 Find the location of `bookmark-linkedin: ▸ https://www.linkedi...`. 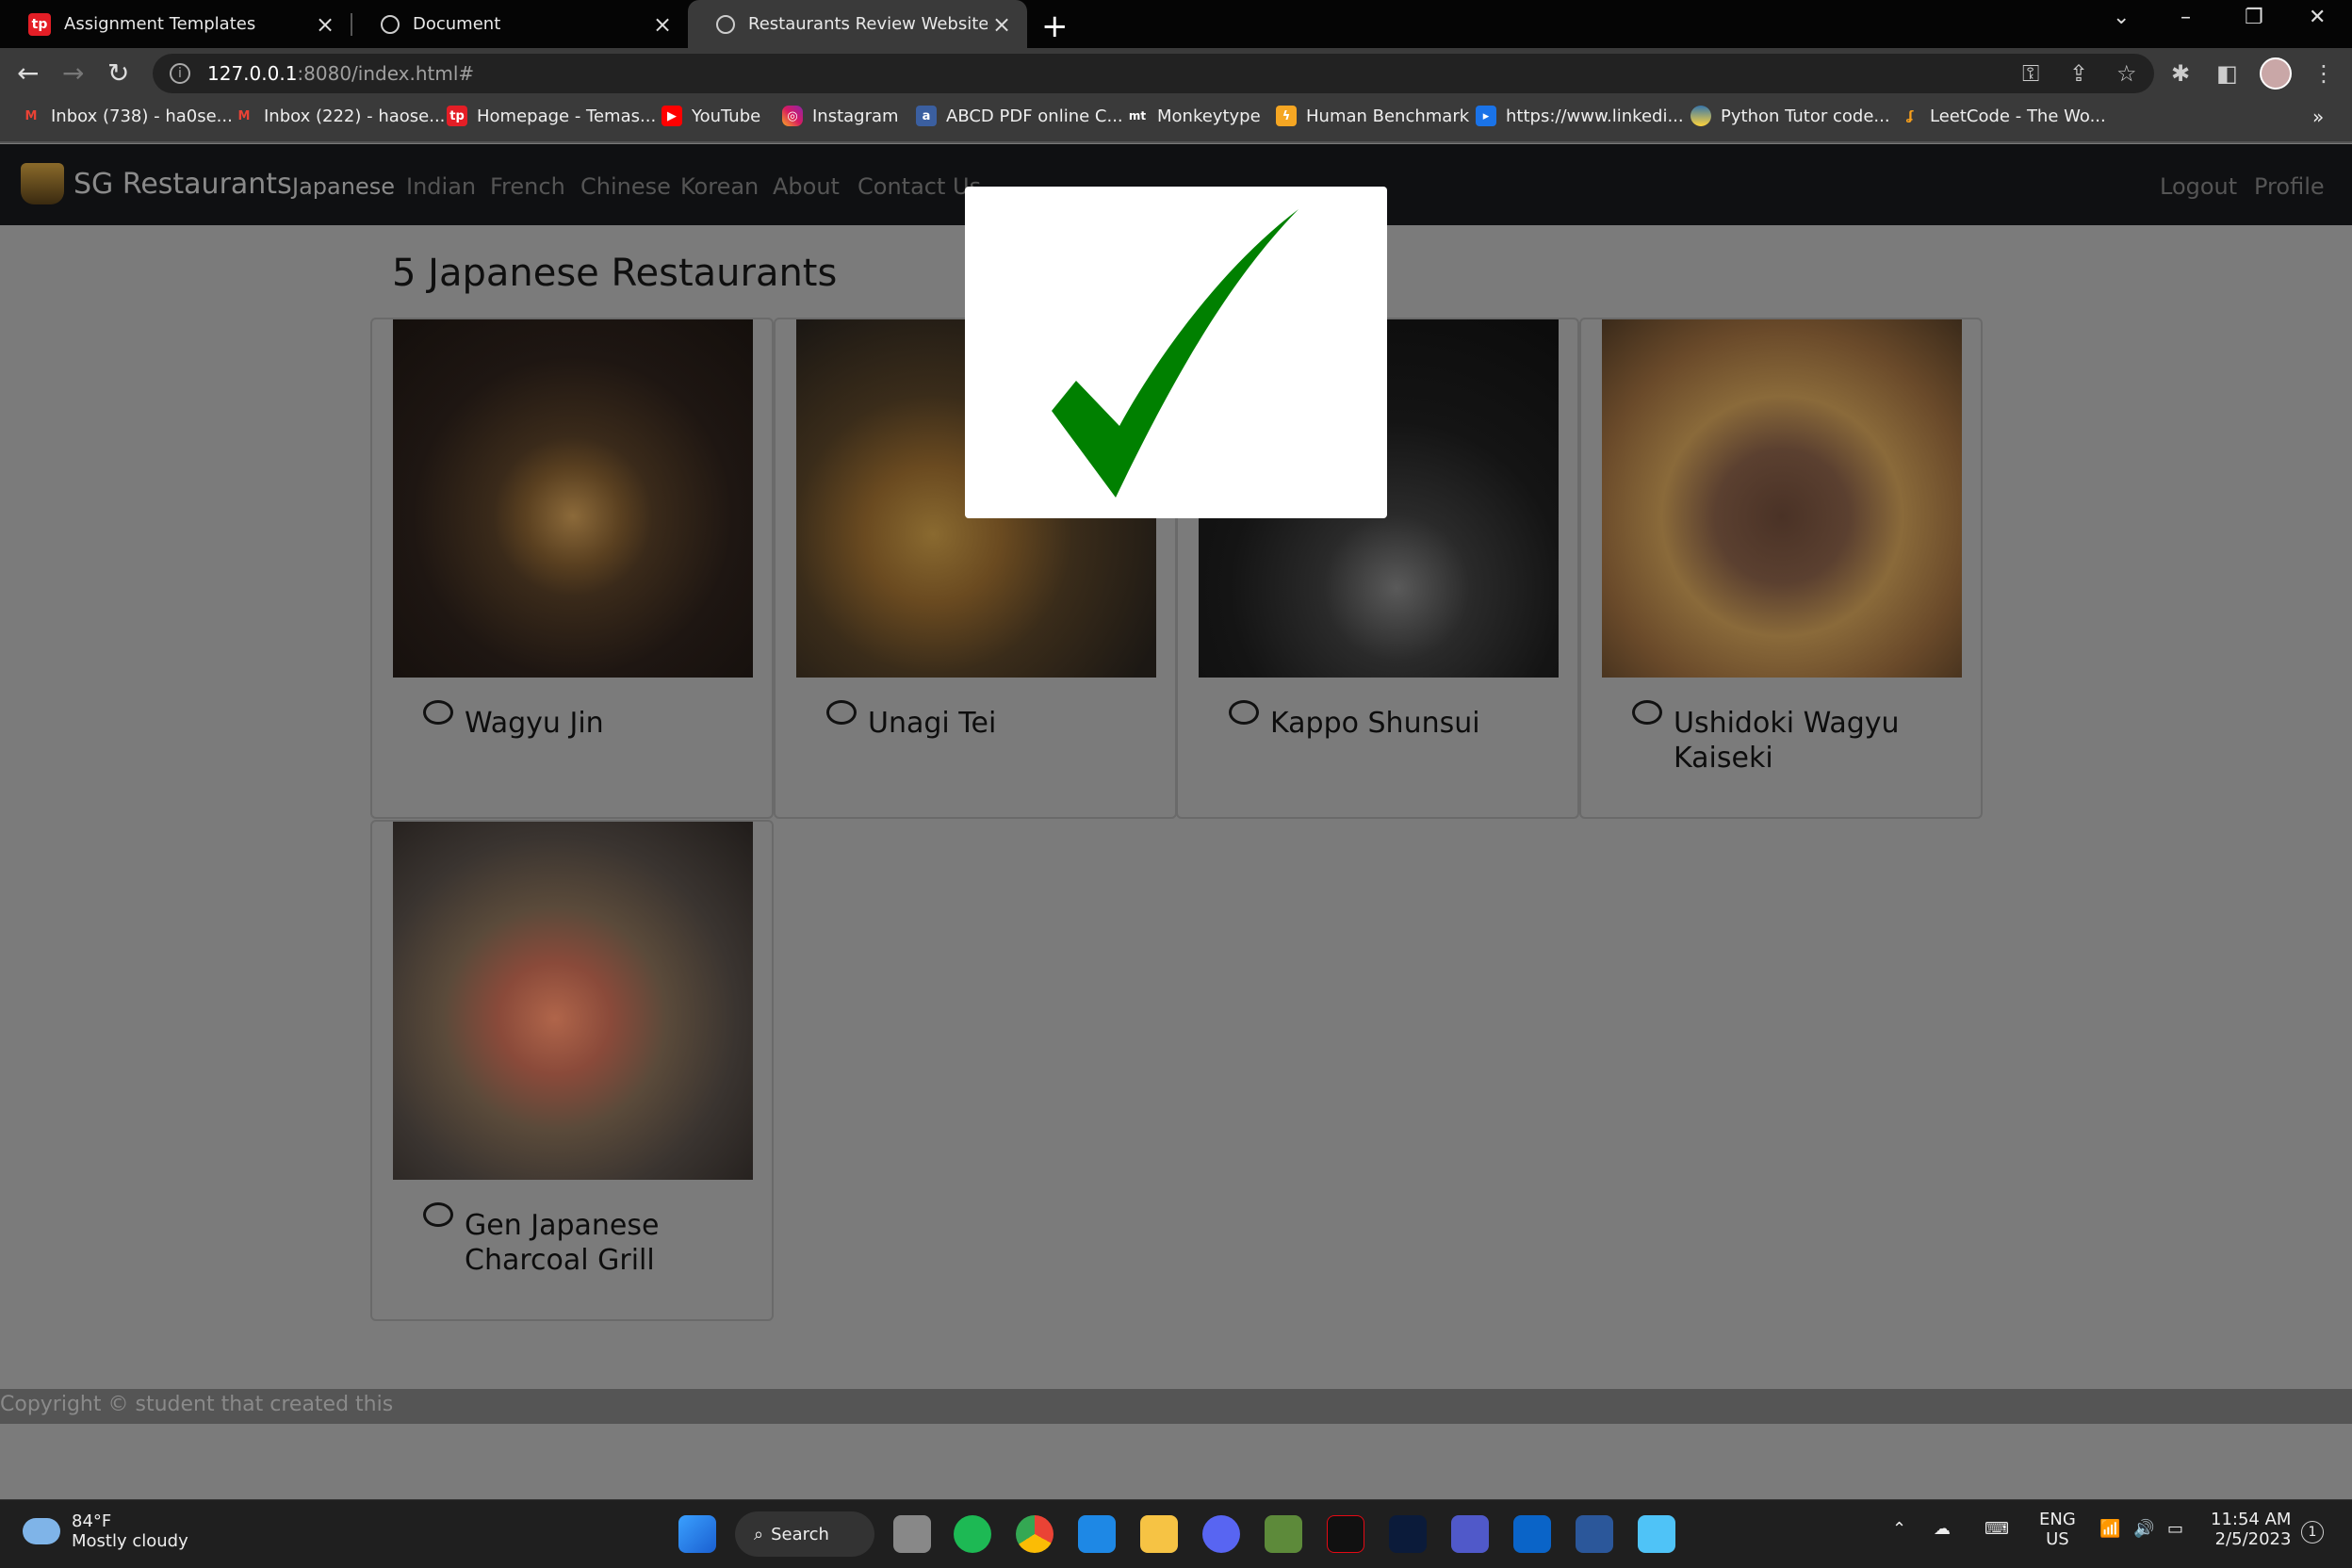

bookmark-linkedin: ▸ https://www.linkedi... is located at coordinates (1580, 116).